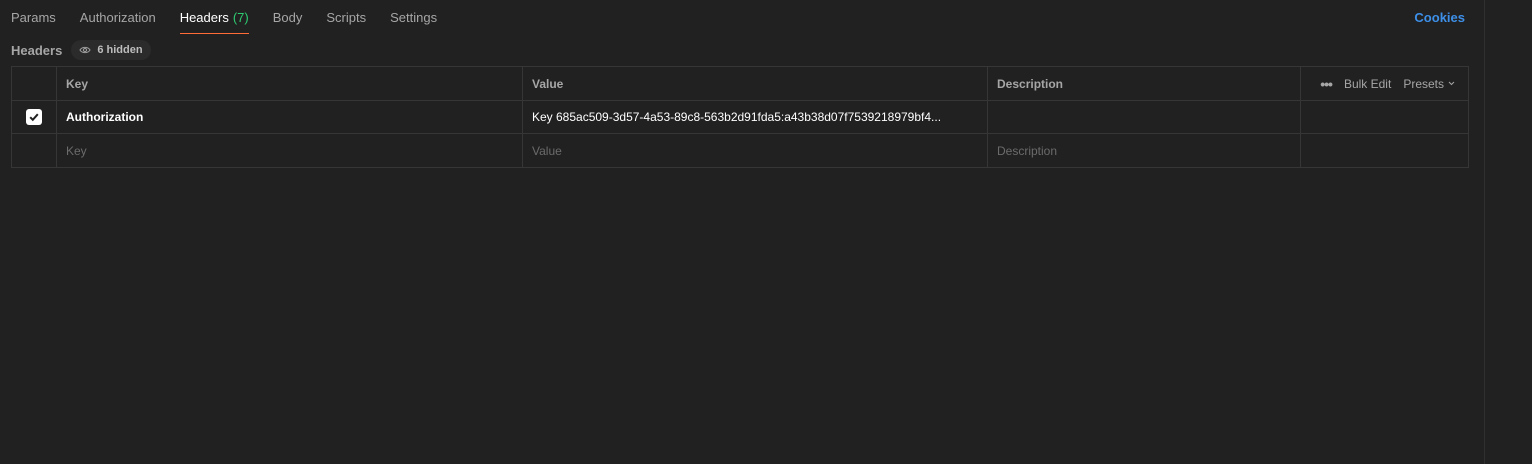 The width and height of the screenshot is (1532, 464). Describe the element at coordinates (34, 150) in the screenshot. I see `new-row-check-cell` at that location.